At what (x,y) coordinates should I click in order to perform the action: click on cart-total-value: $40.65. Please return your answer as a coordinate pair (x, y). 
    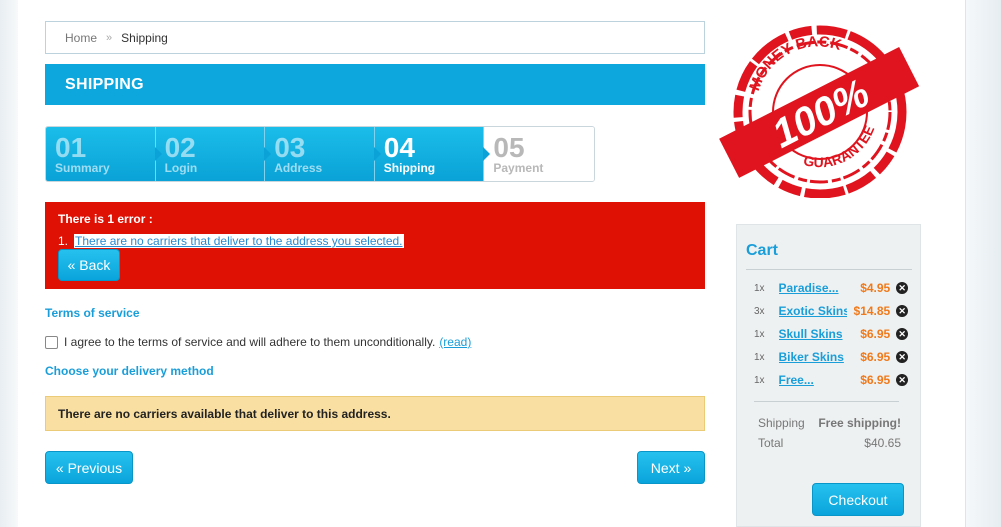
    Looking at the image, I should click on (882, 443).